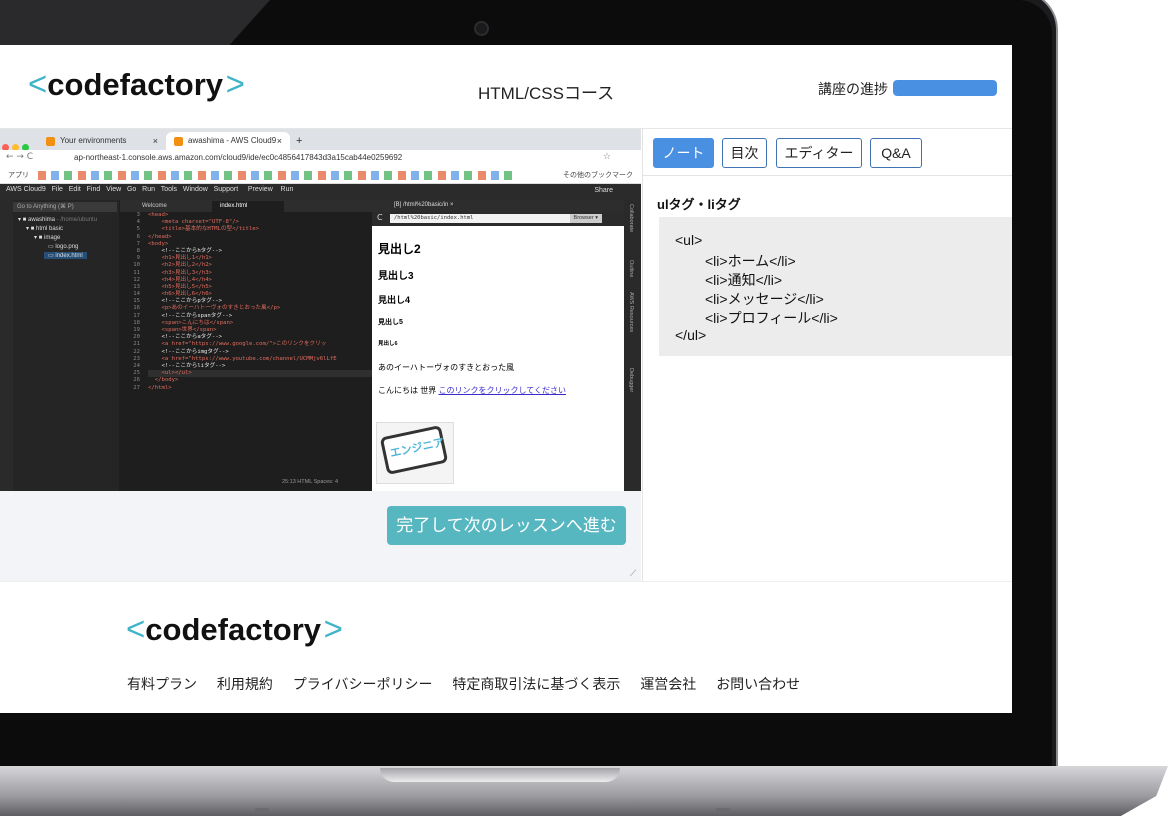 This screenshot has width=1168, height=816. I want to click on engineer-badge: エンジニア, so click(414, 450).